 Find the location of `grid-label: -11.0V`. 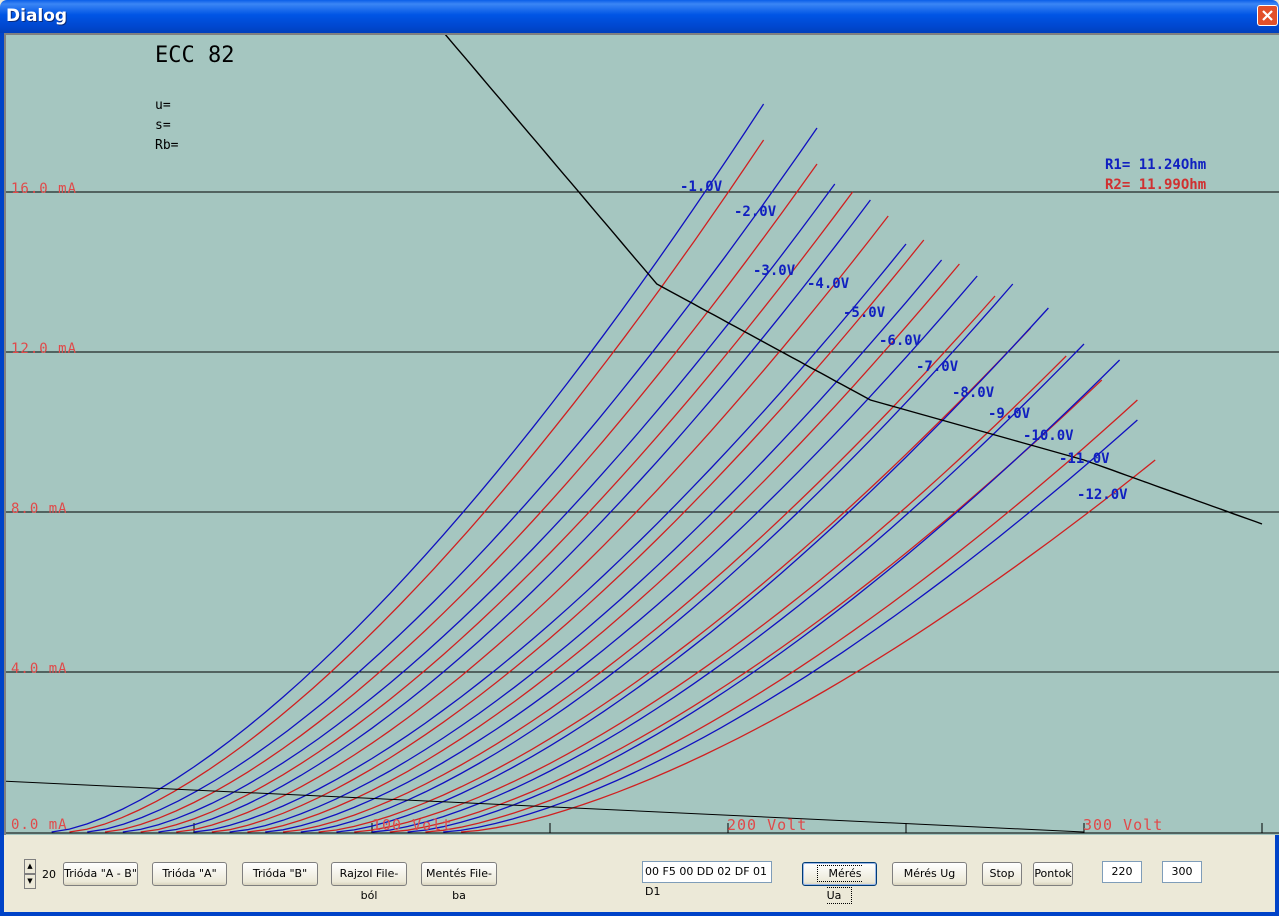

grid-label: -11.0V is located at coordinates (1084, 459).